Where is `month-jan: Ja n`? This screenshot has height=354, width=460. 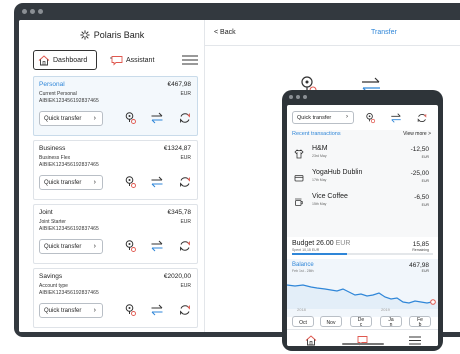
month-jan: Ja n is located at coordinates (391, 321).